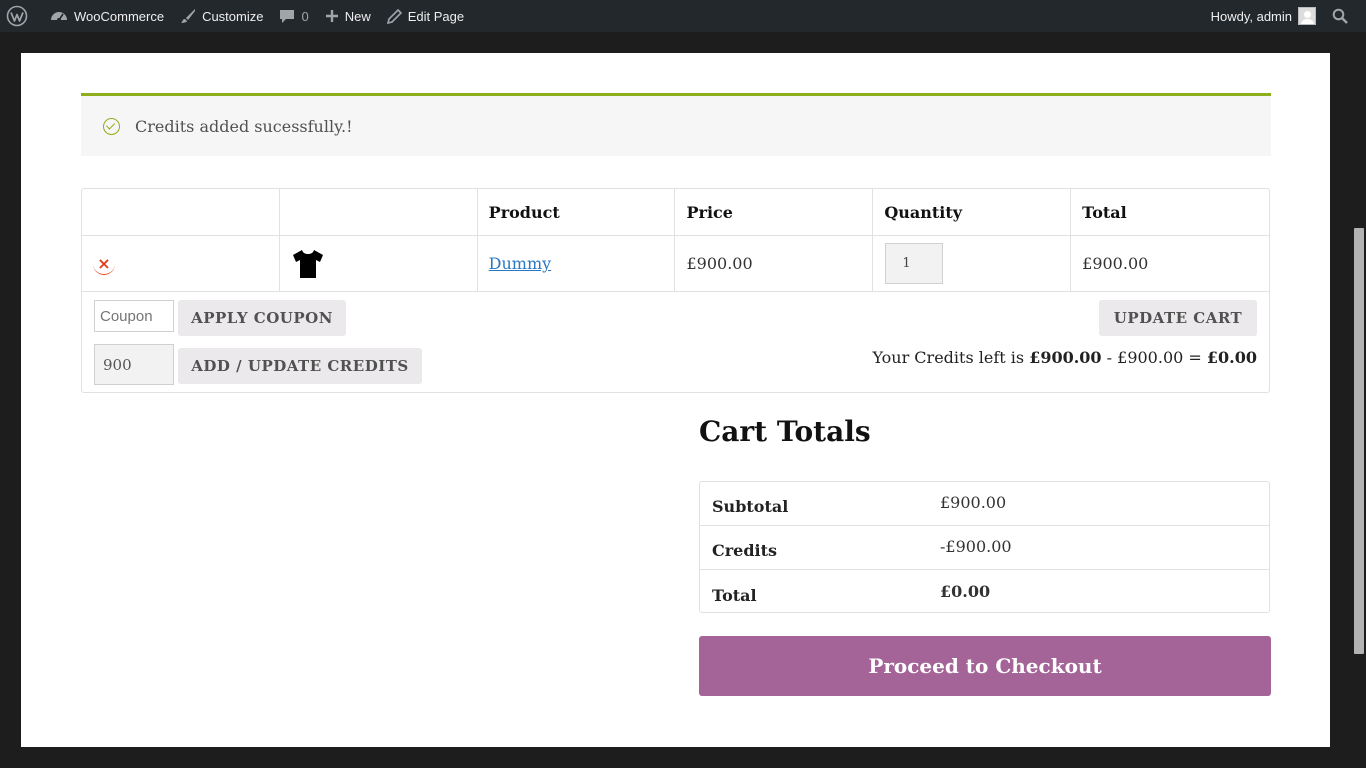 The width and height of the screenshot is (1366, 768). I want to click on header-remove, so click(181, 212).